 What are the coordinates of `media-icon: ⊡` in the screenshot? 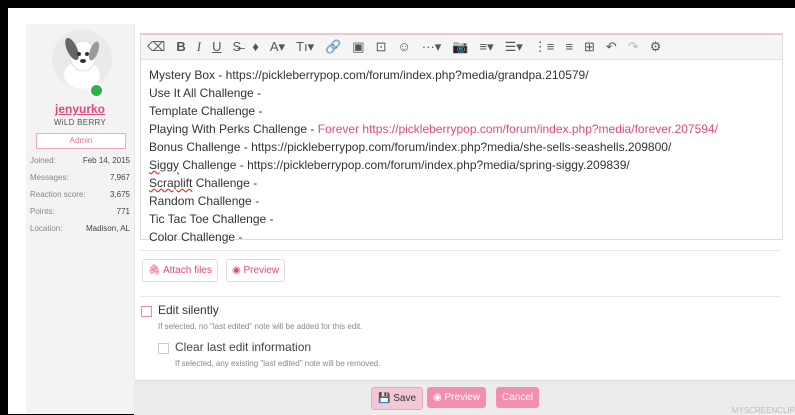 It's located at (381, 47).